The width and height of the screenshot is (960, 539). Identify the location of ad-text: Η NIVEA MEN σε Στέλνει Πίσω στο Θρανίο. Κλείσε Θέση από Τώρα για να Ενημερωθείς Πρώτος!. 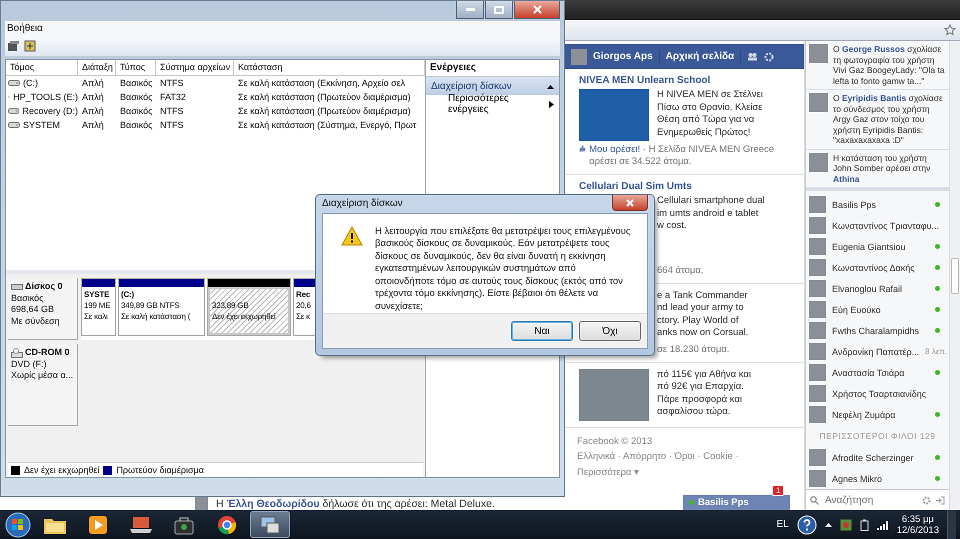
(710, 114).